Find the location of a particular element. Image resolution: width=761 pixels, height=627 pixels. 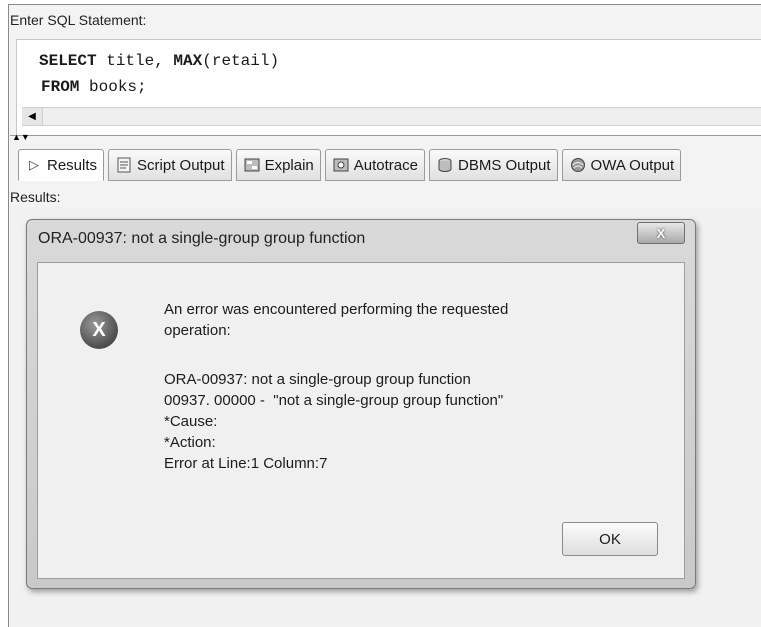

scroll-left-icon: ◀ is located at coordinates (32, 116).